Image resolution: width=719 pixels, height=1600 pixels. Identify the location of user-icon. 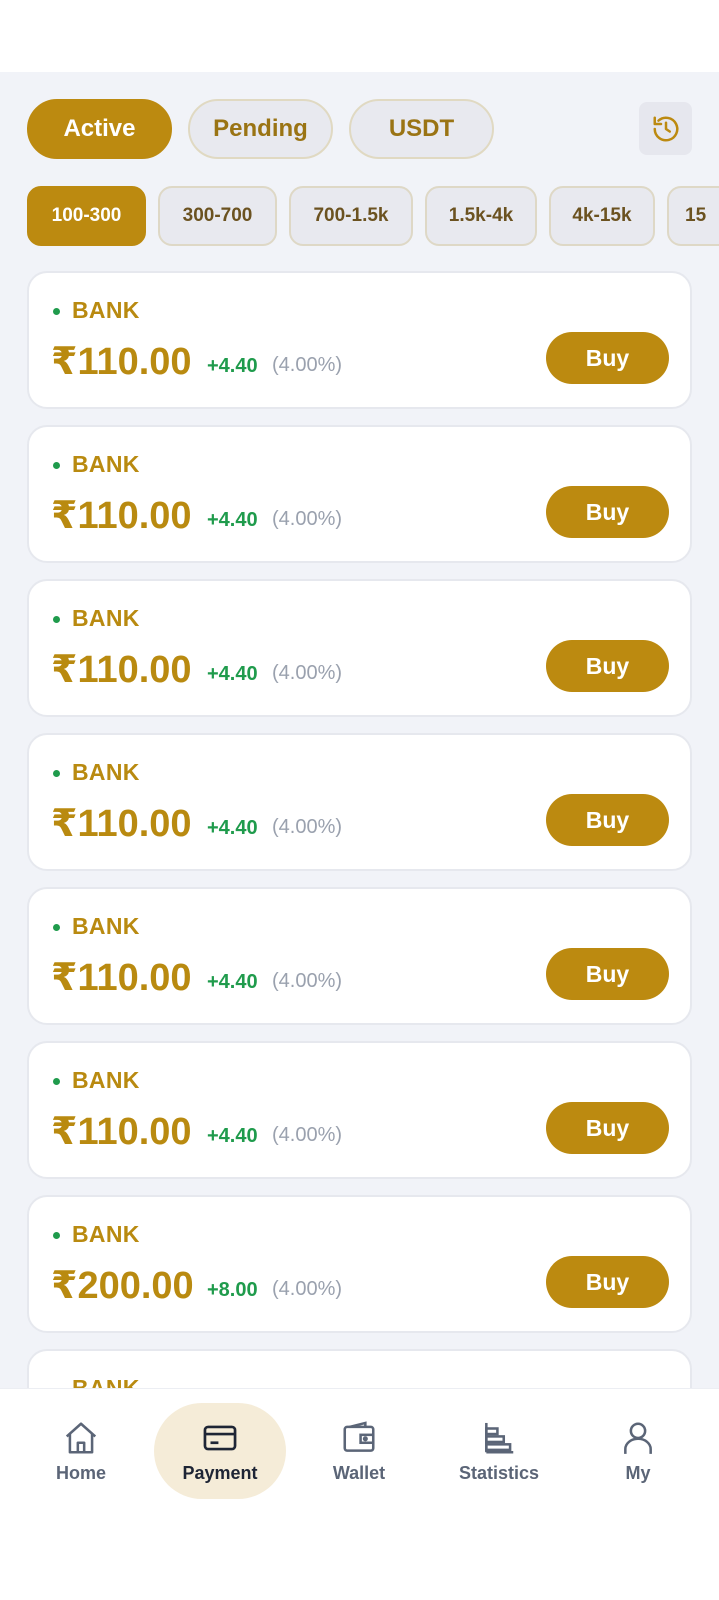
(638, 1438).